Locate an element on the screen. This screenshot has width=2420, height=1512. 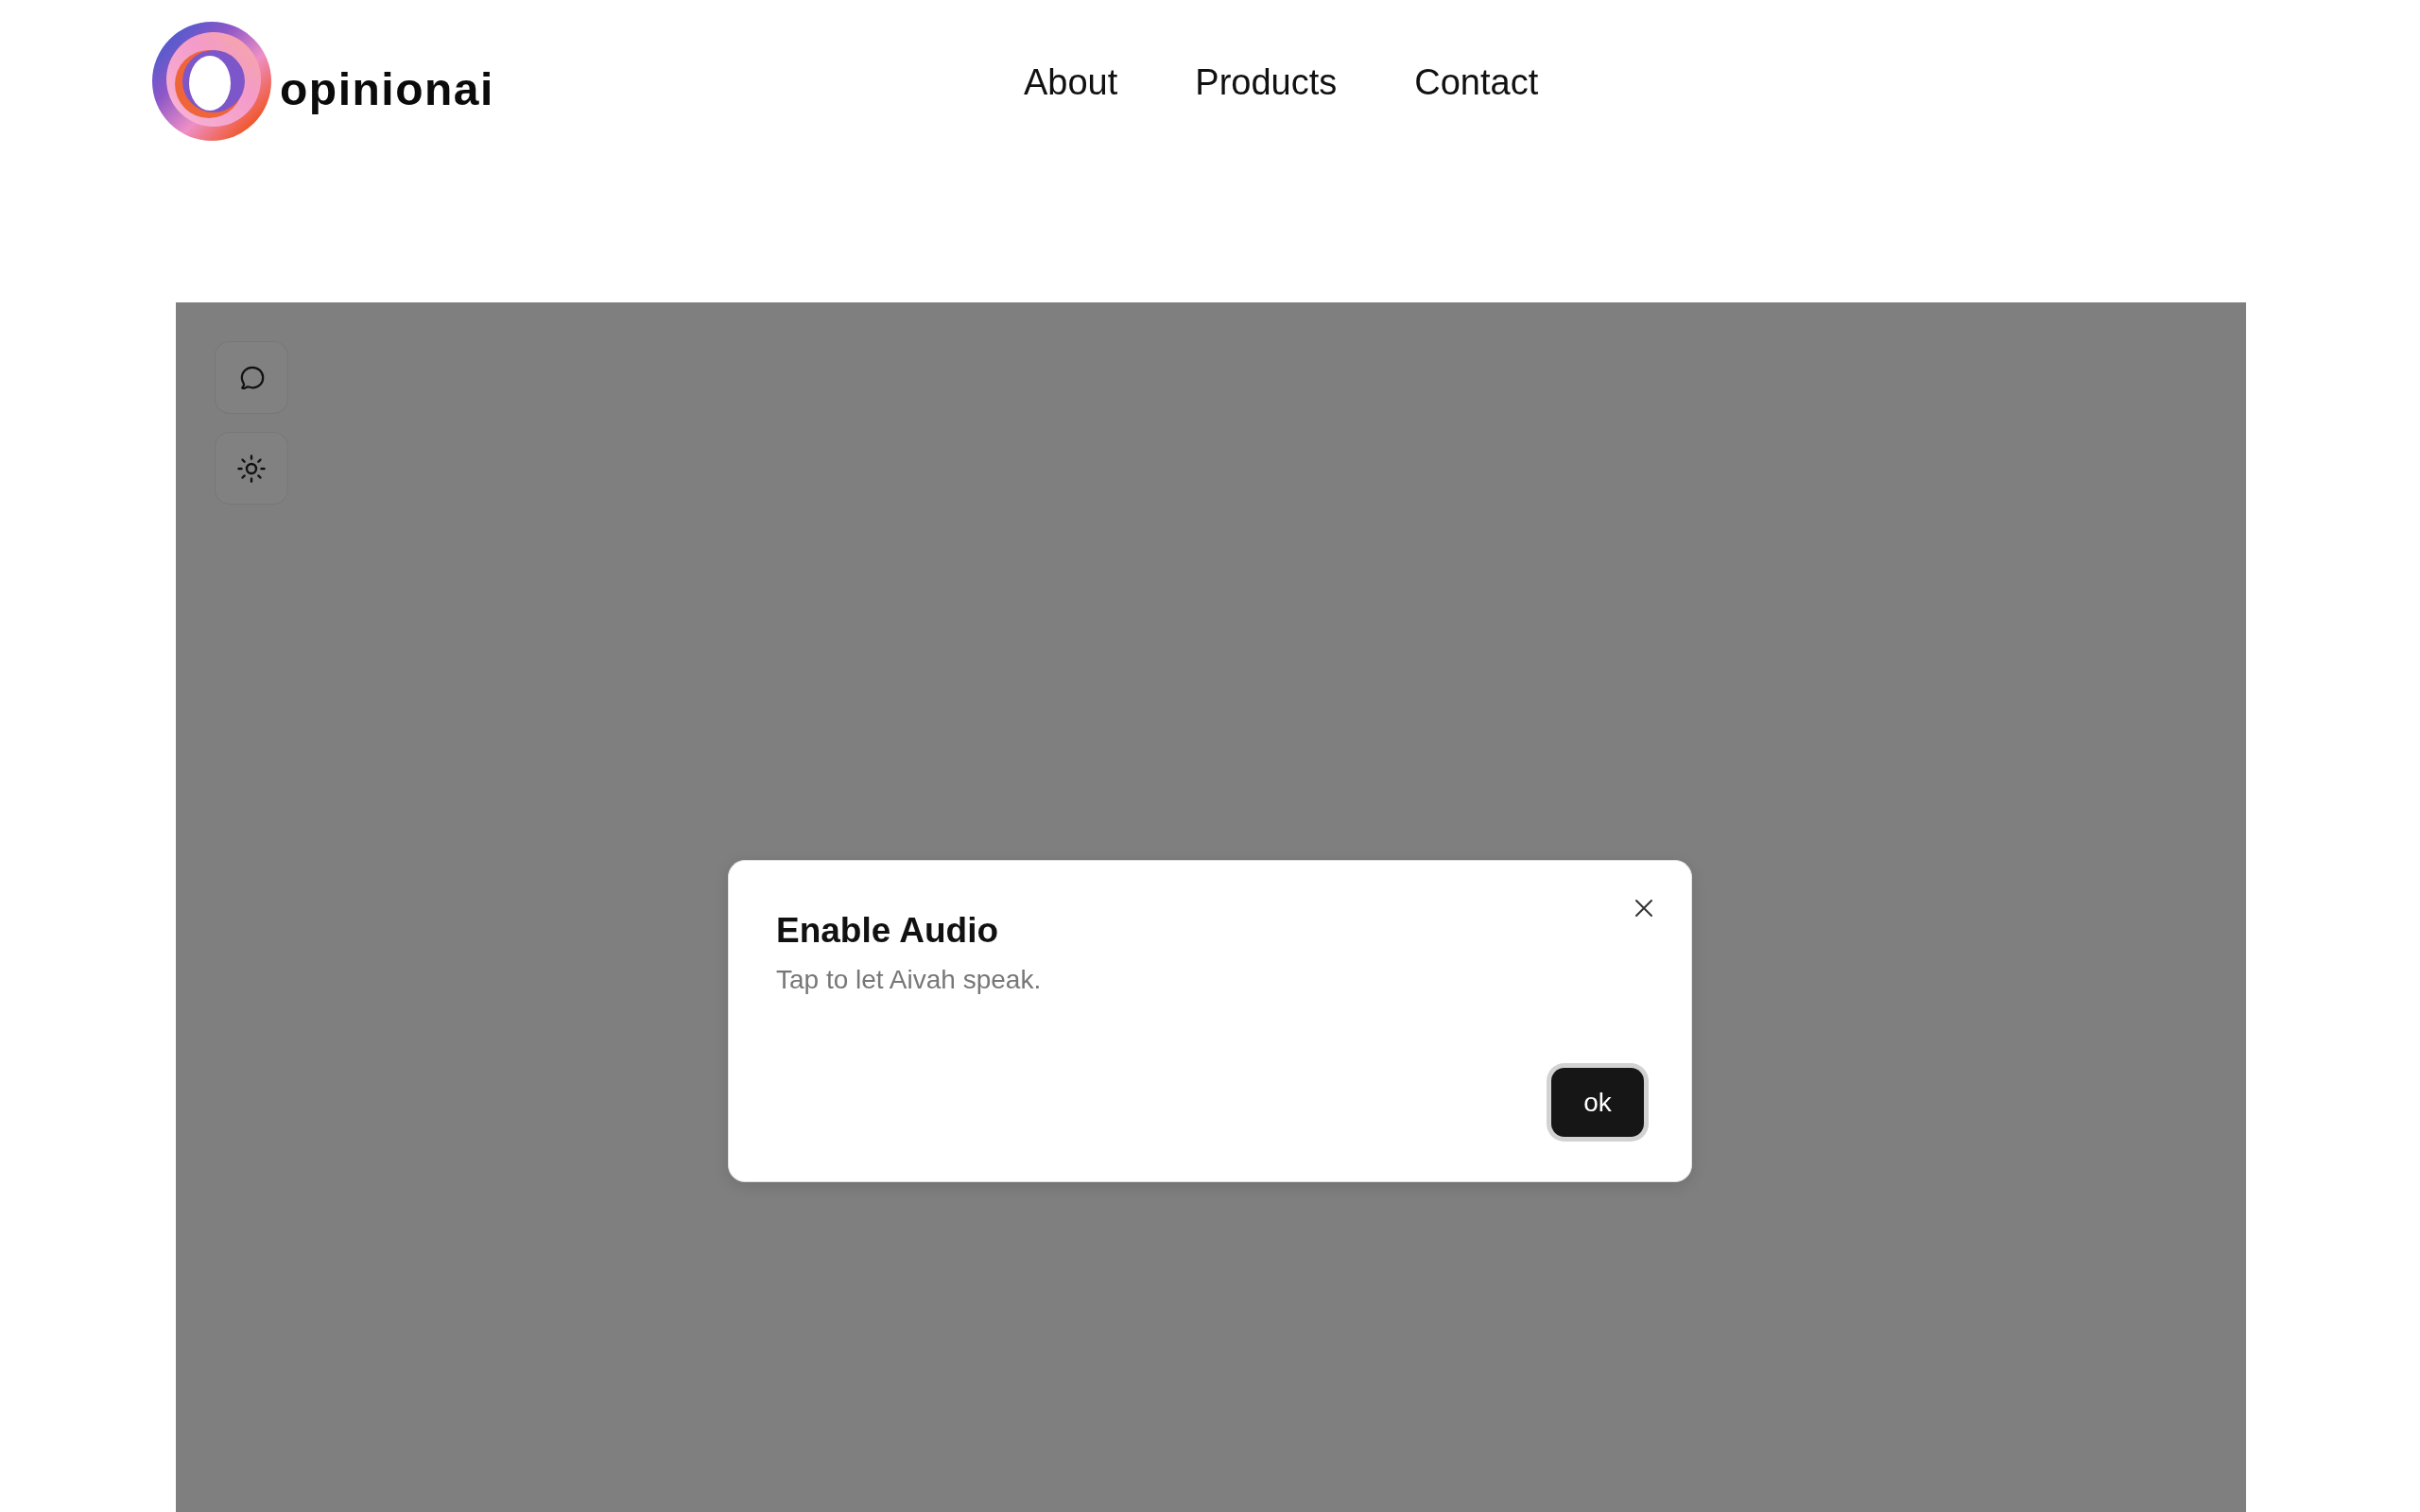
close-icon is located at coordinates (1644, 908).